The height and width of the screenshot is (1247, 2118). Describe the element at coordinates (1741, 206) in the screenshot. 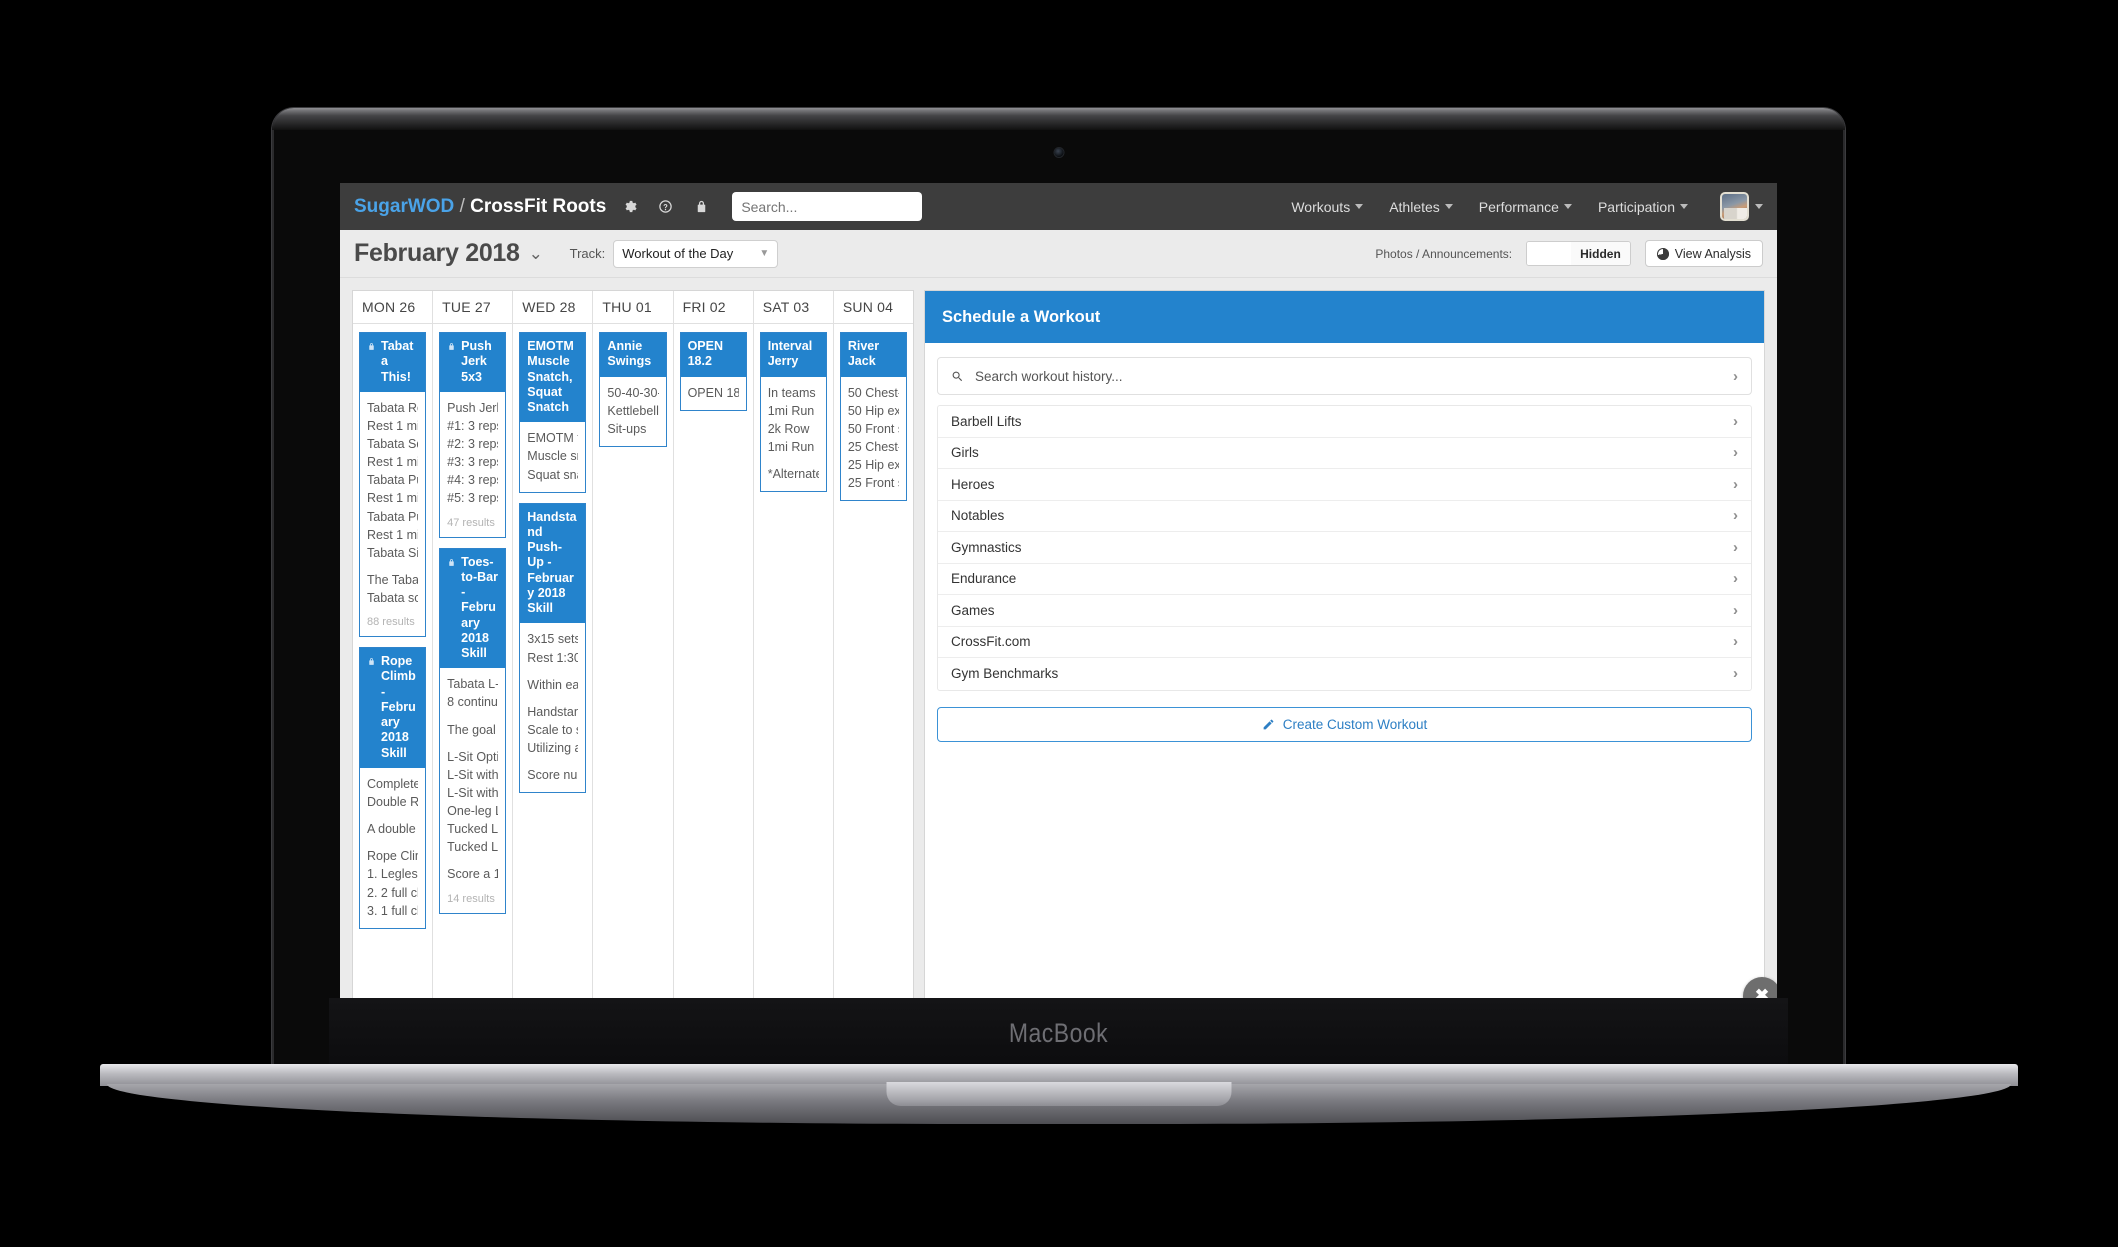

I see `user-menu` at that location.